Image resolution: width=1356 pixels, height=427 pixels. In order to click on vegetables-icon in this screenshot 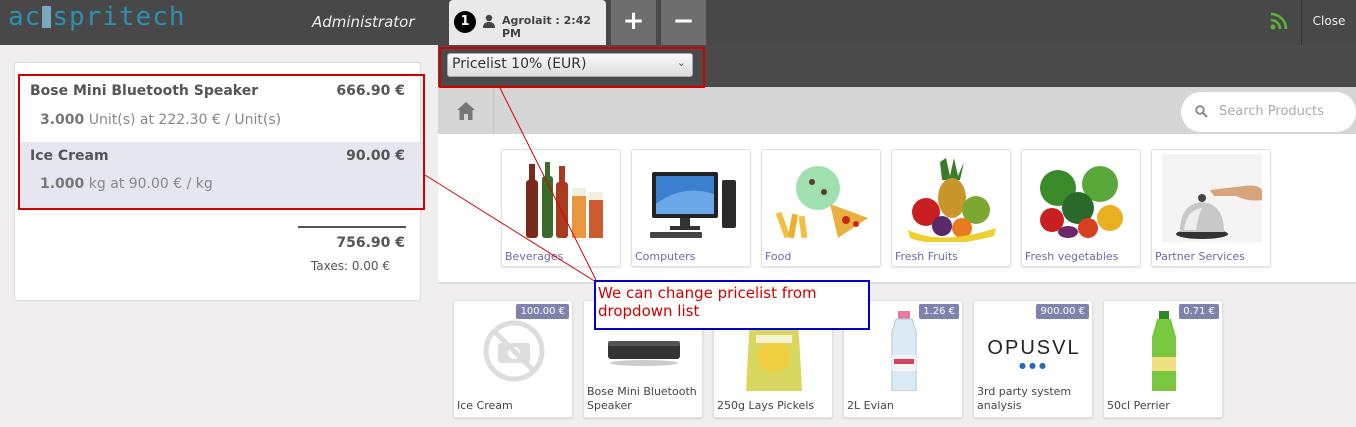, I will do `click(1081, 202)`.